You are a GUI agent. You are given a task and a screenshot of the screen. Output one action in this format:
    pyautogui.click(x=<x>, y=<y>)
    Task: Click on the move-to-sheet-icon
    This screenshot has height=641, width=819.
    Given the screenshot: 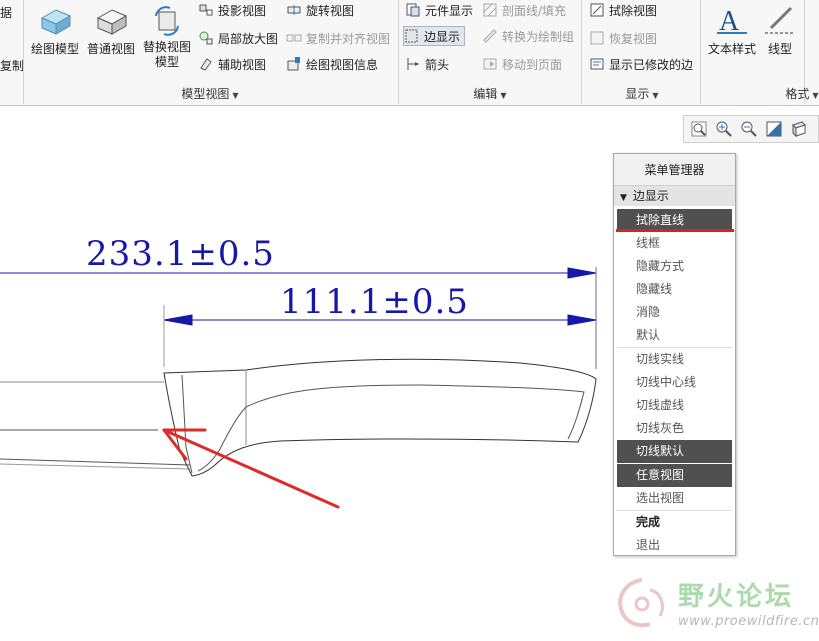 What is the action you would take?
    pyautogui.click(x=490, y=64)
    